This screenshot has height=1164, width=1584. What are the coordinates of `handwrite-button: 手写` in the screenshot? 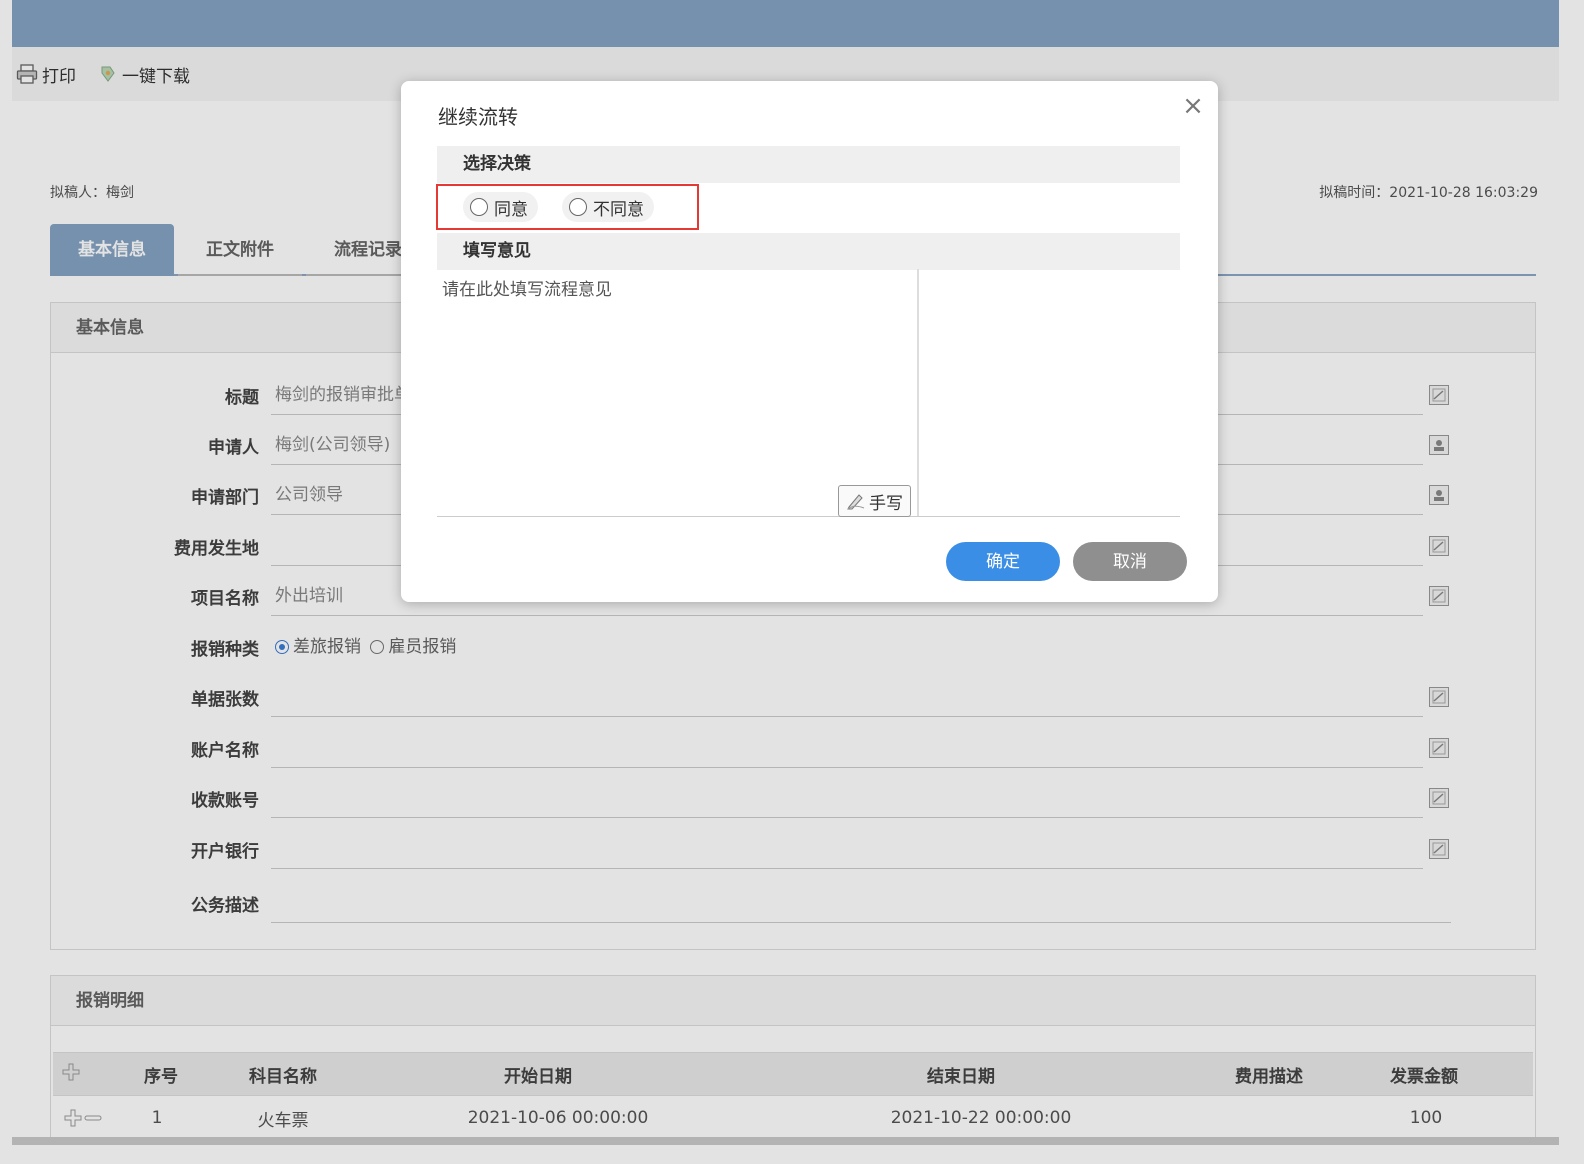 It's located at (874, 501).